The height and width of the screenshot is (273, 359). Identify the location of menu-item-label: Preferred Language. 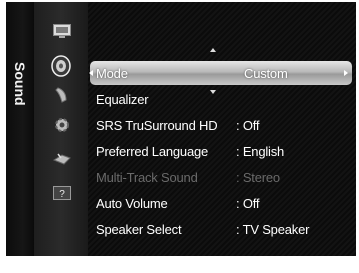
(152, 151).